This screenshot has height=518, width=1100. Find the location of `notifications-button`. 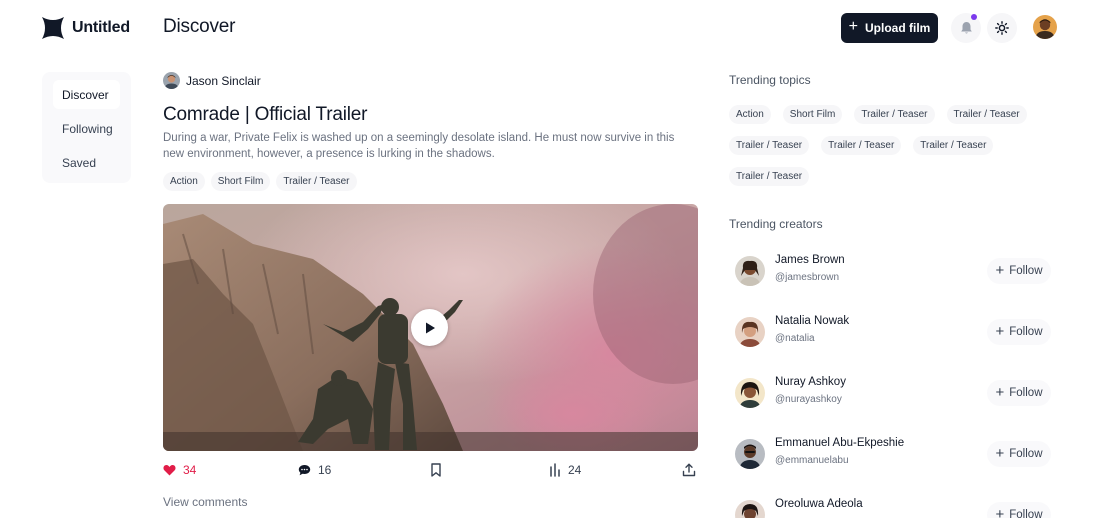

notifications-button is located at coordinates (966, 28).